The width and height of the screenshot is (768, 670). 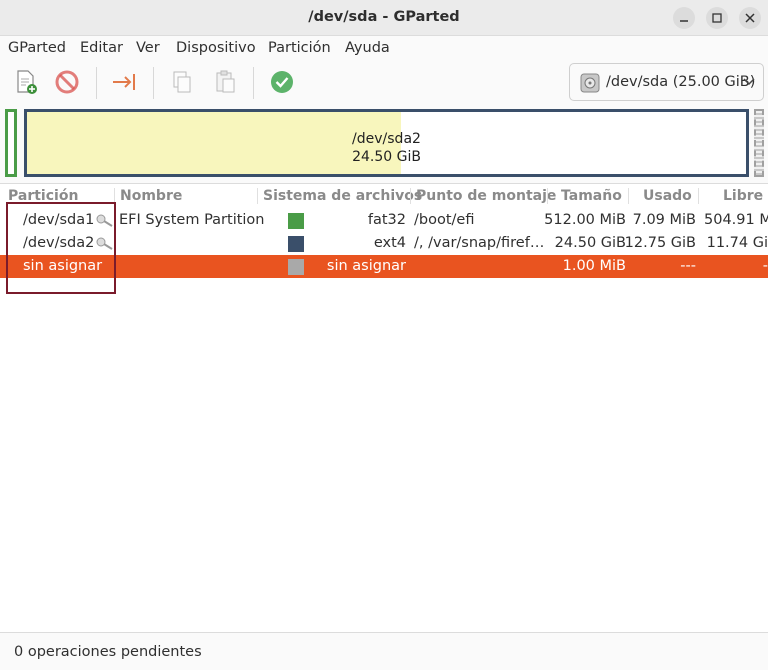 I want to click on close-icon, so click(x=750, y=18).